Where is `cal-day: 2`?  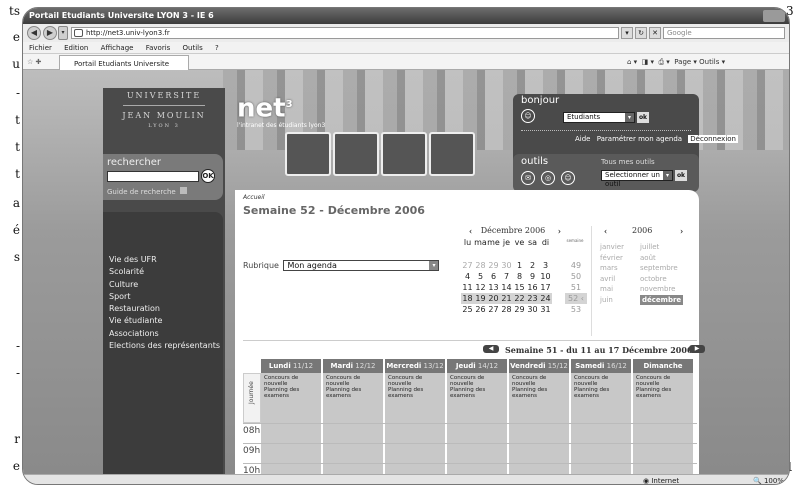
cal-day: 2 is located at coordinates (532, 265).